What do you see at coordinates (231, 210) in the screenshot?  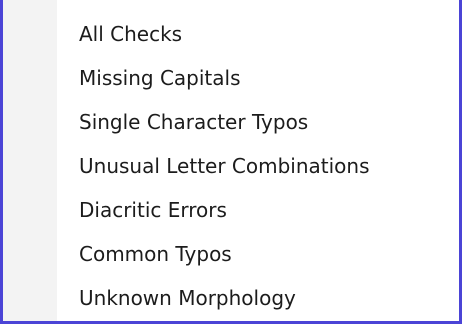 I see `menu-item-diacritic-errors: Diacritic Errors` at bounding box center [231, 210].